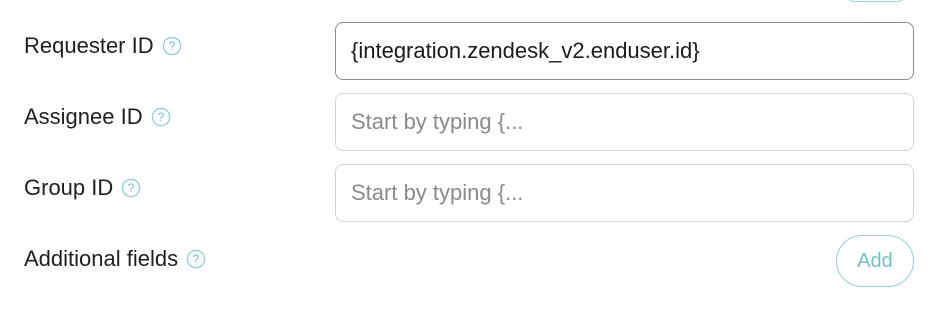 The height and width of the screenshot is (316, 934). Describe the element at coordinates (83, 116) in the screenshot. I see `assignee-id-label: Assignee ID` at that location.